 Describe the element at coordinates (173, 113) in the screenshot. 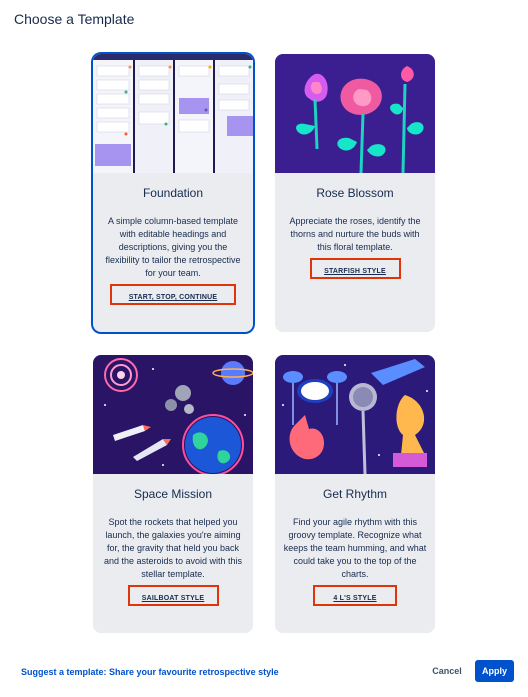

I see `kanban-board-illustration` at that location.